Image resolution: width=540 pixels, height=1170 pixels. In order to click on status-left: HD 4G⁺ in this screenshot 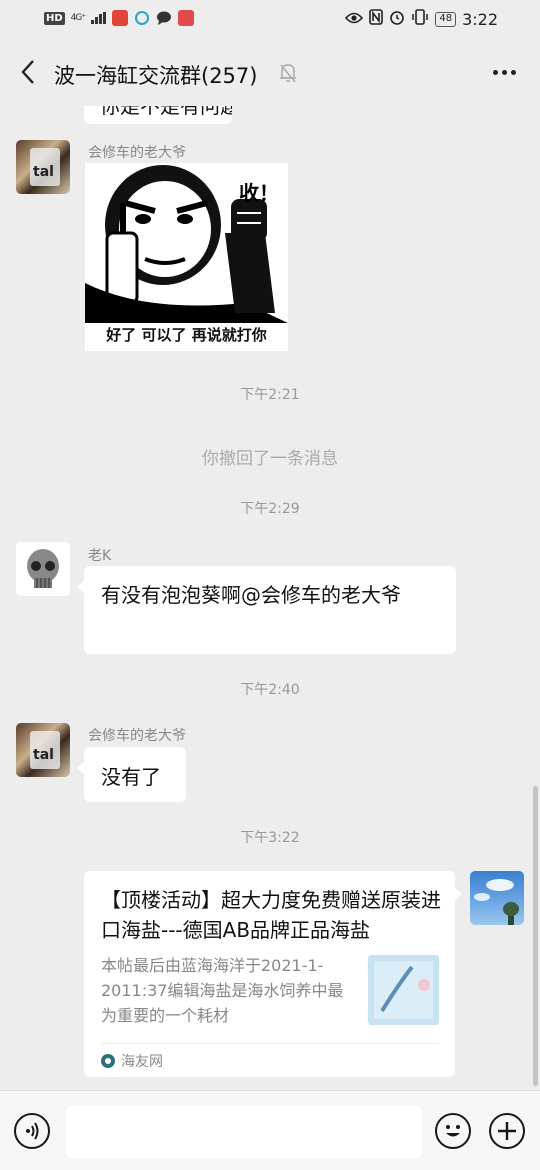, I will do `click(119, 18)`.